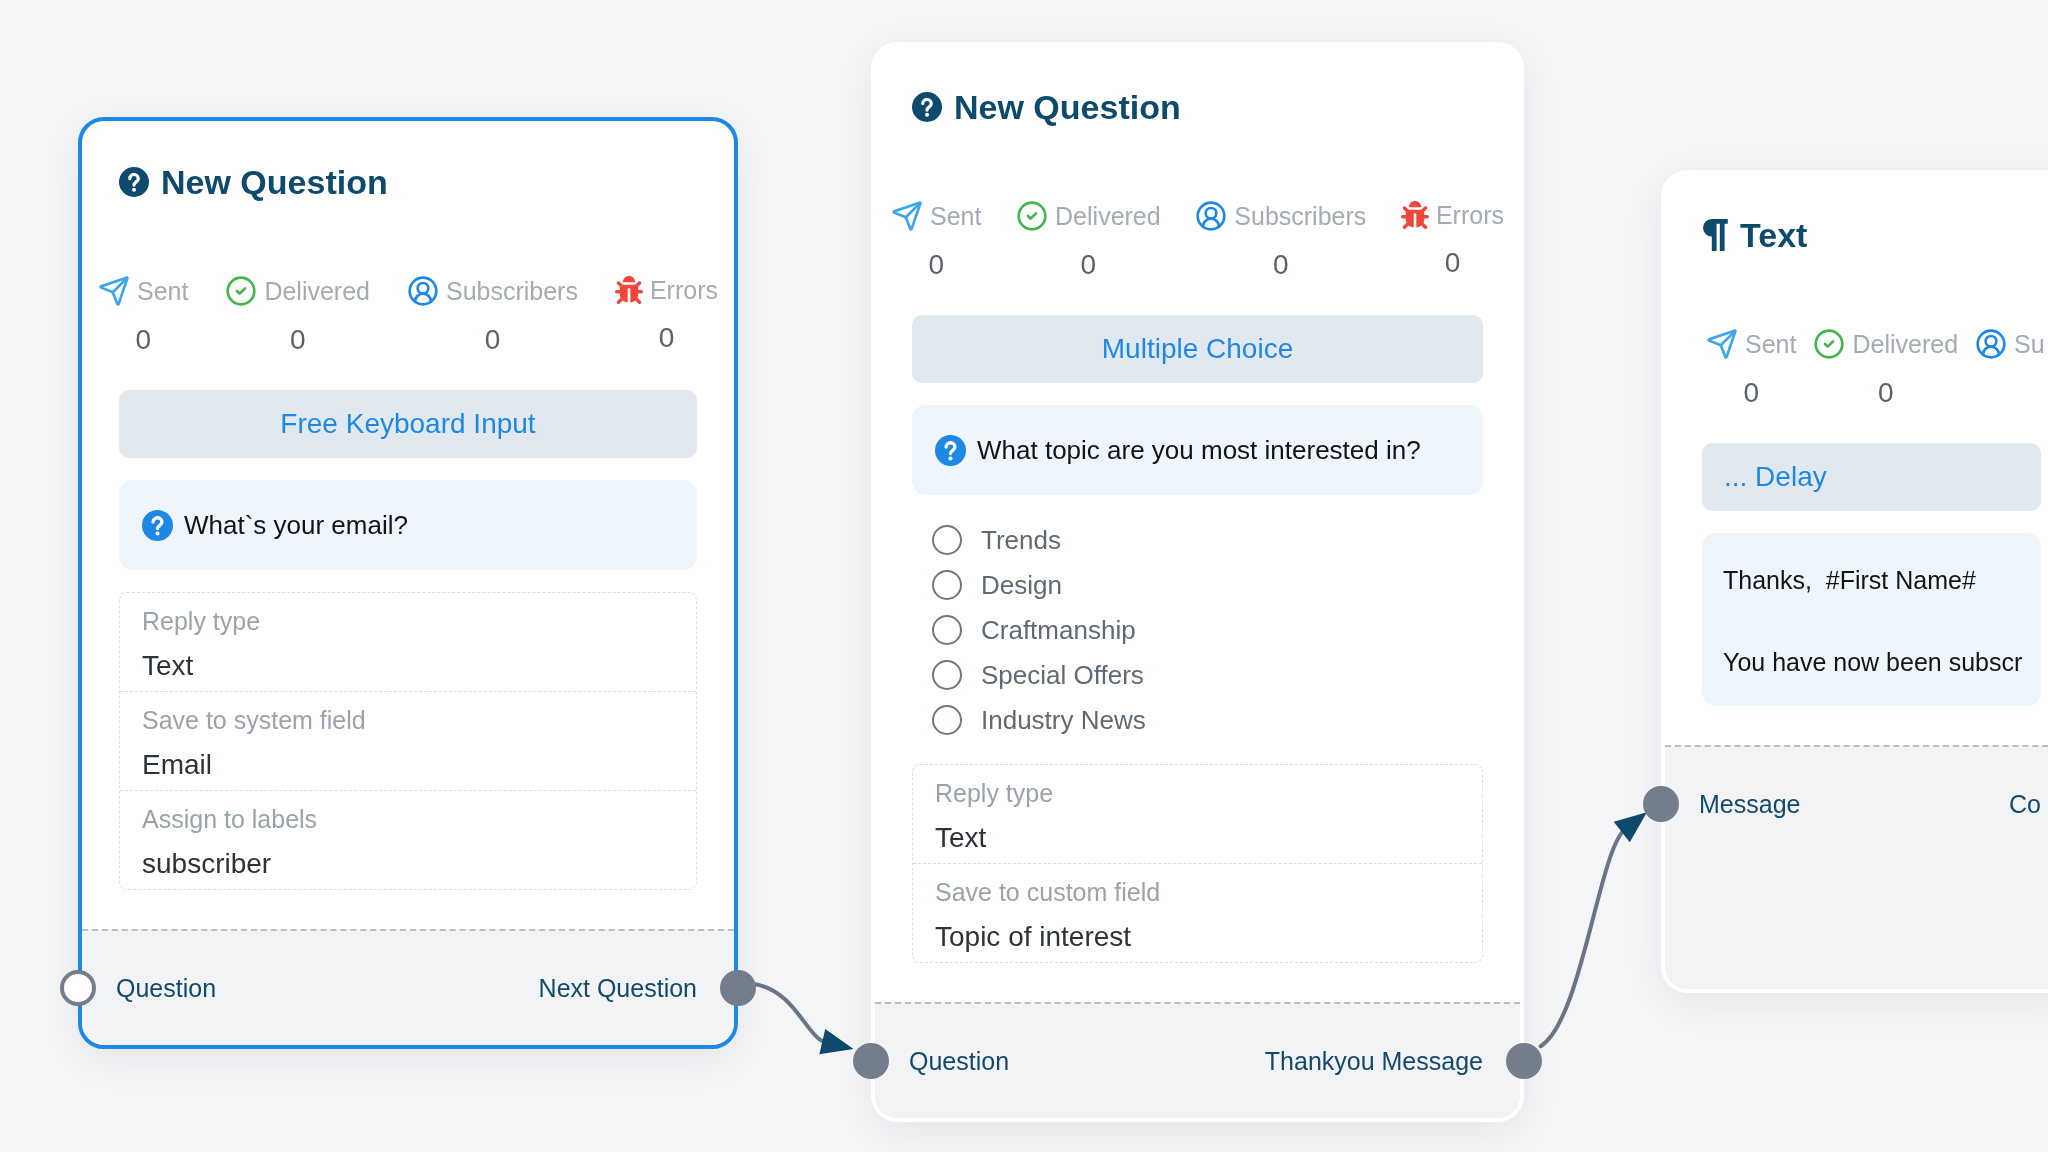 The image size is (2048, 1152). Describe the element at coordinates (230, 819) in the screenshot. I see `field-label: Assign to labels` at that location.